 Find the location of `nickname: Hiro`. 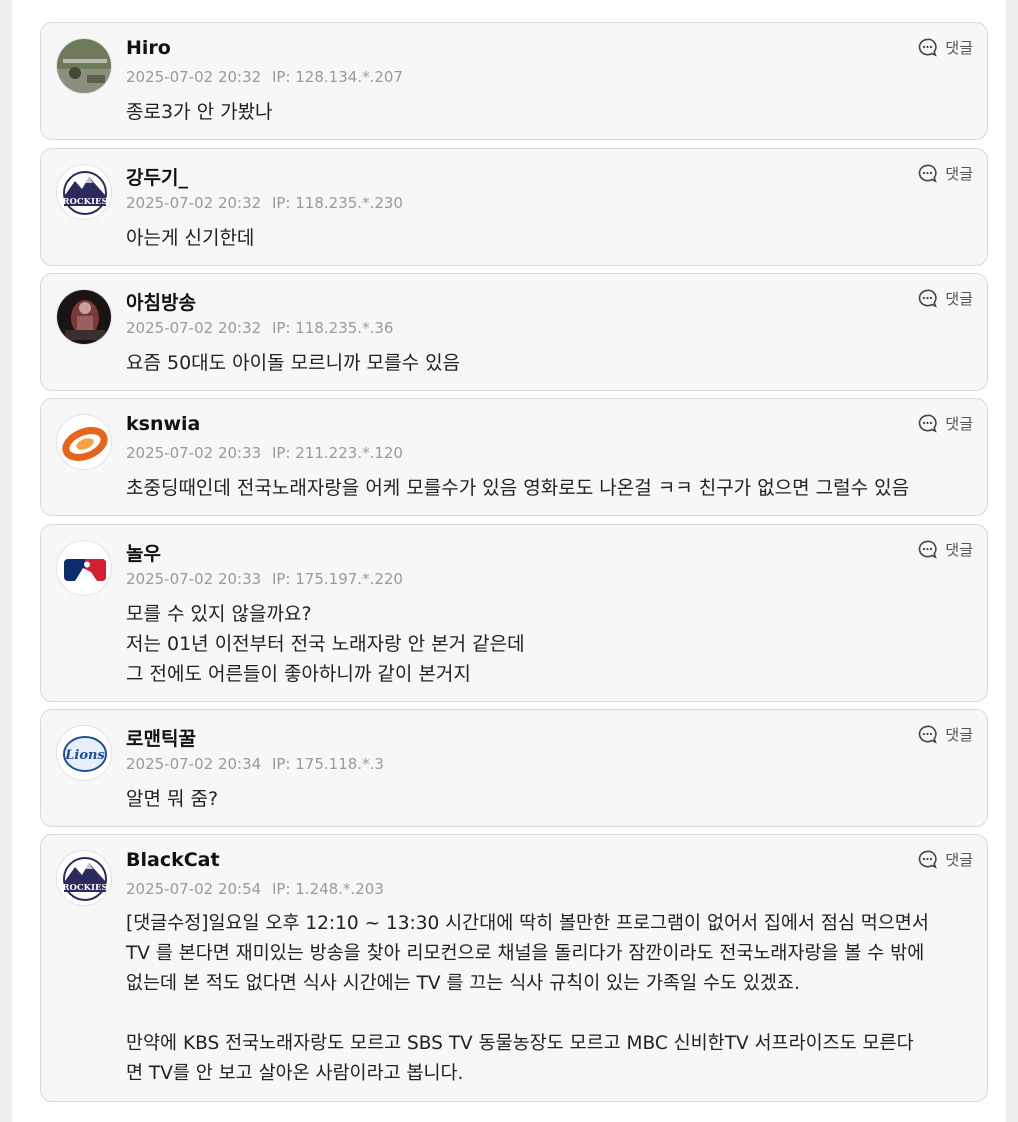

nickname: Hiro is located at coordinates (148, 48).